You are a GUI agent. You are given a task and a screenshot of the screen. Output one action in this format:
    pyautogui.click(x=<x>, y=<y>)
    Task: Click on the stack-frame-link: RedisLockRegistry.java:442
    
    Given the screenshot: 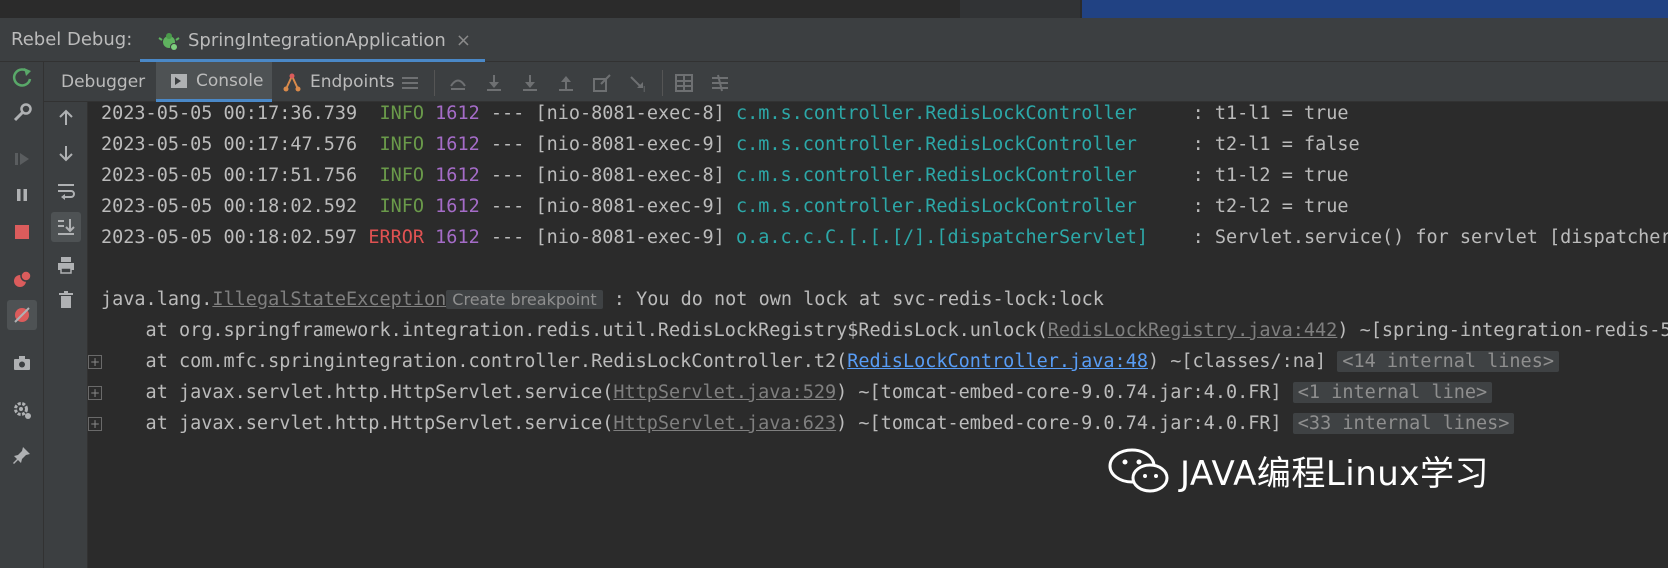 What is the action you would take?
    pyautogui.click(x=1193, y=330)
    